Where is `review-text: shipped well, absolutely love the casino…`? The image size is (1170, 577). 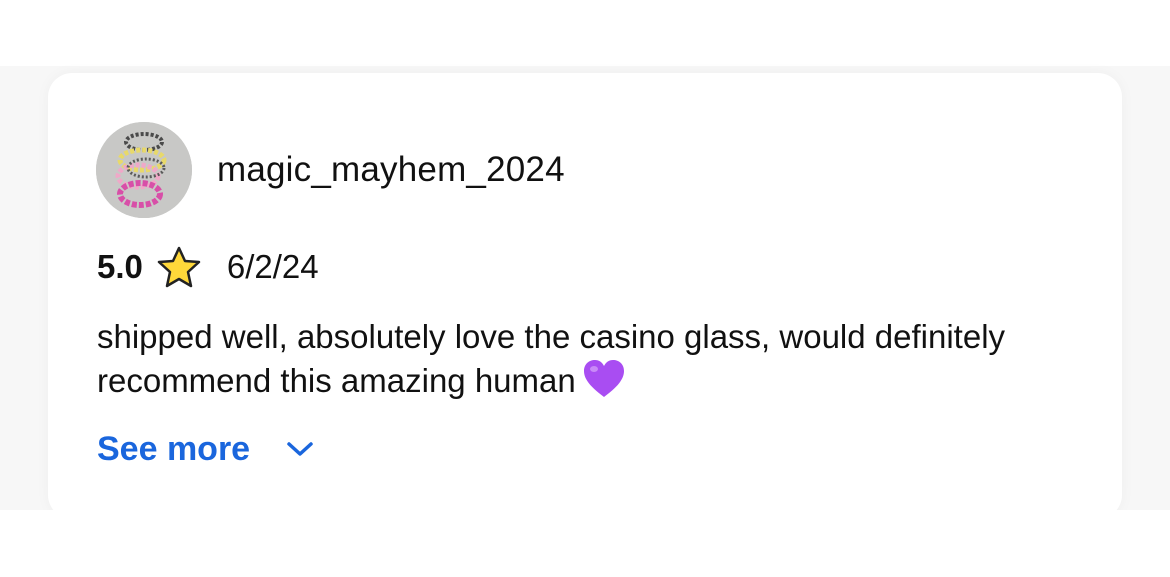 review-text: shipped well, absolutely love the casino… is located at coordinates (551, 358).